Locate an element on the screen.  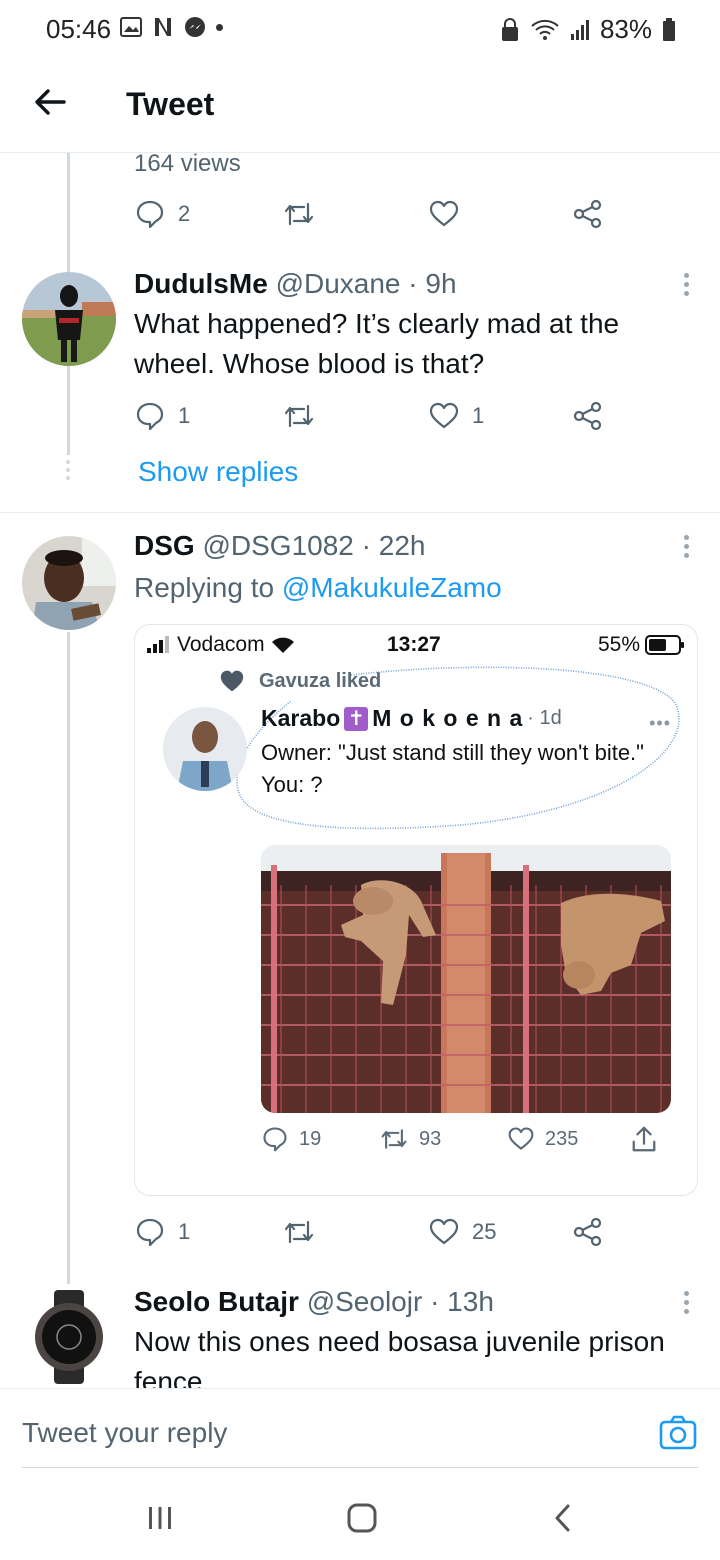
reply-count: 2 is located at coordinates (184, 213).